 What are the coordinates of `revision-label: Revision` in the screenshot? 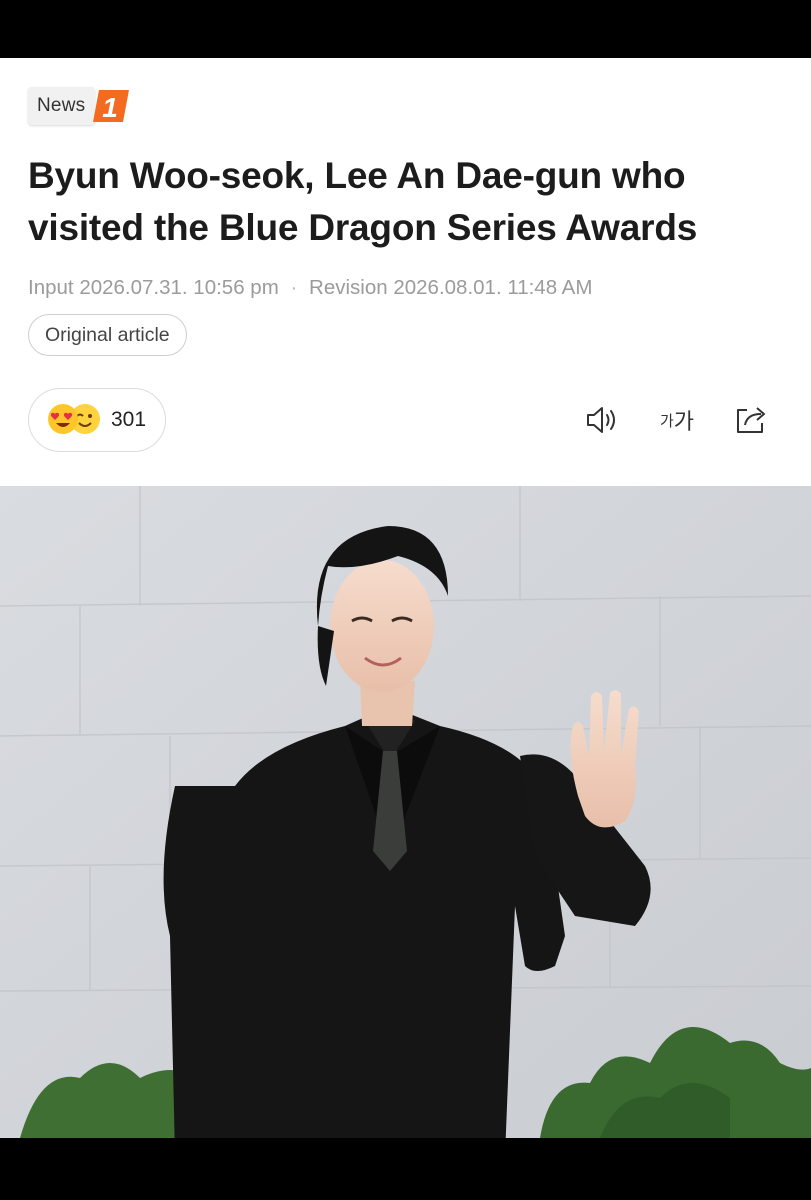 It's located at (348, 287).